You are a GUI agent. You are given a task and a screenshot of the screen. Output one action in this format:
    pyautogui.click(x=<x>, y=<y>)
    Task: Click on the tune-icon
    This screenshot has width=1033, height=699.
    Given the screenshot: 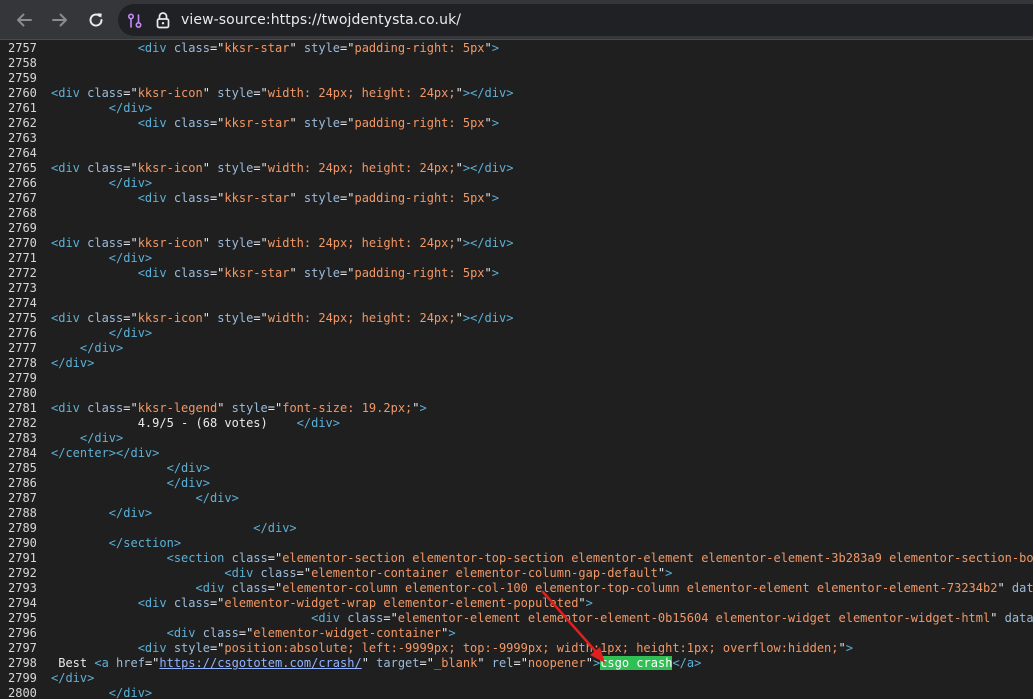 What is the action you would take?
    pyautogui.click(x=135, y=23)
    